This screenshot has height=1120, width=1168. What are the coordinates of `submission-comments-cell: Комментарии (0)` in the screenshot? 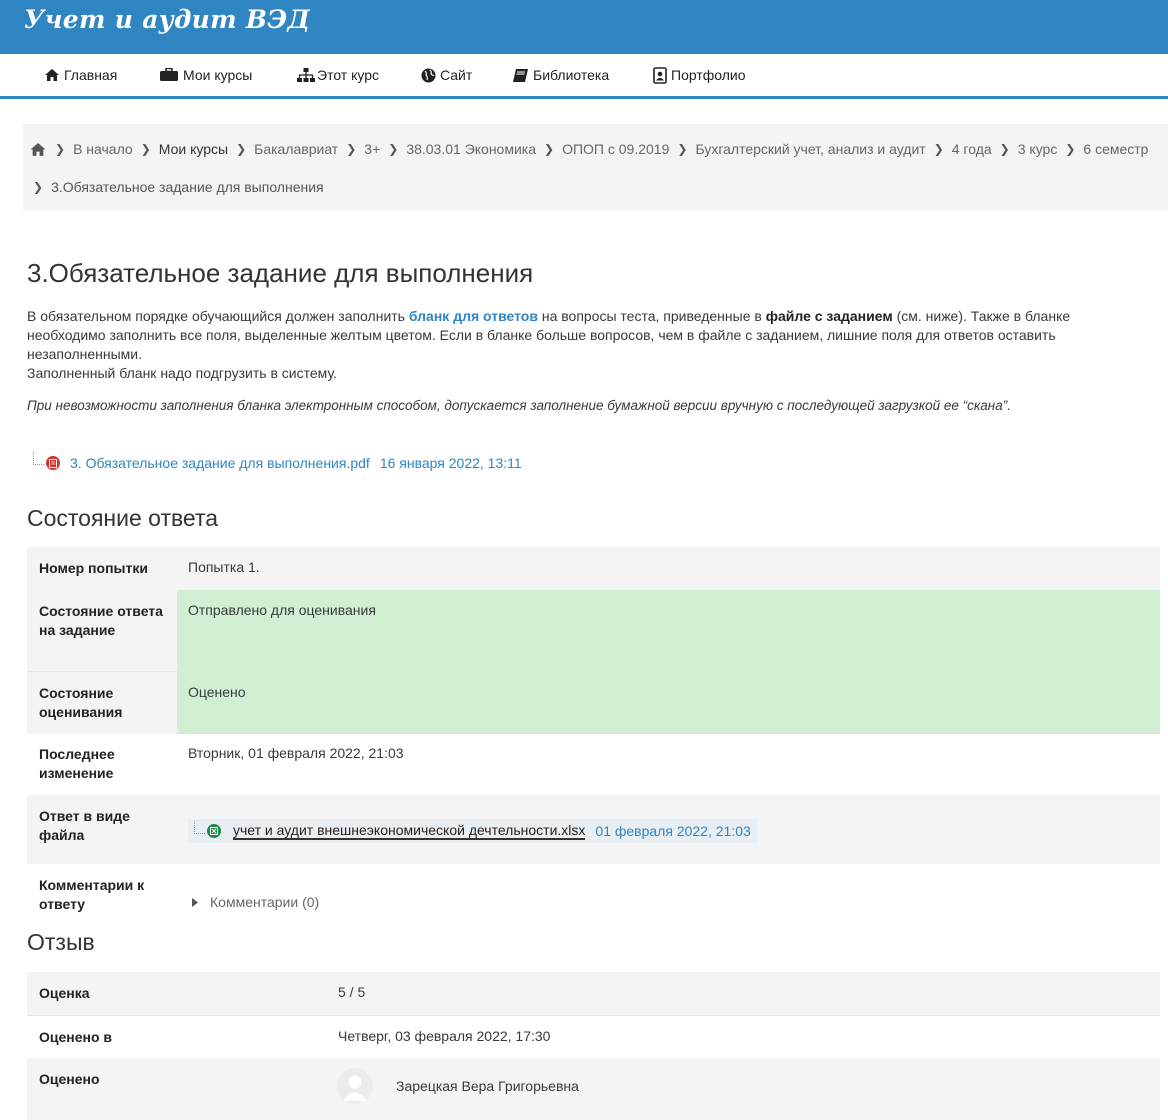 It's located at (668, 895).